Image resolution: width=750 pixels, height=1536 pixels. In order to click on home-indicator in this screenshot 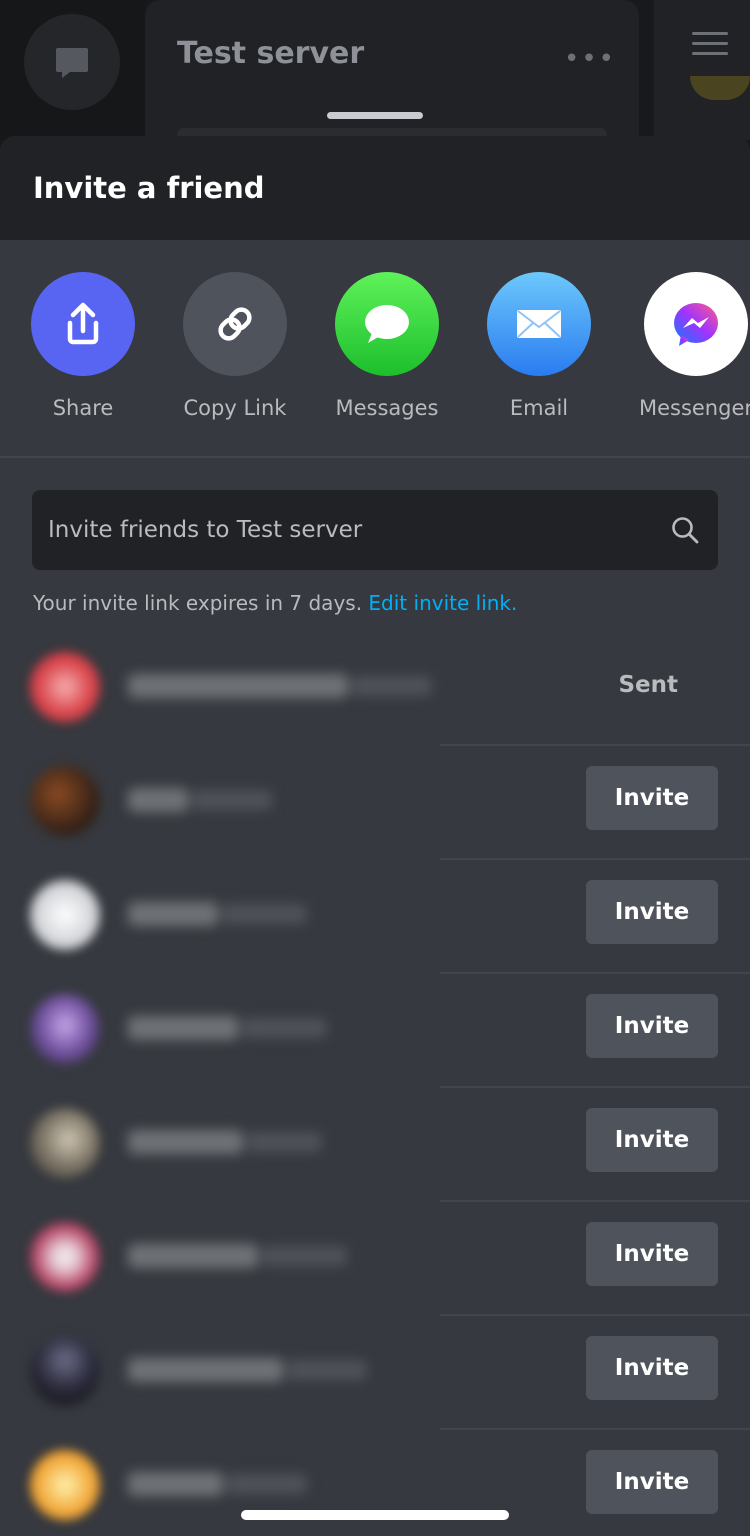, I will do `click(375, 1515)`.